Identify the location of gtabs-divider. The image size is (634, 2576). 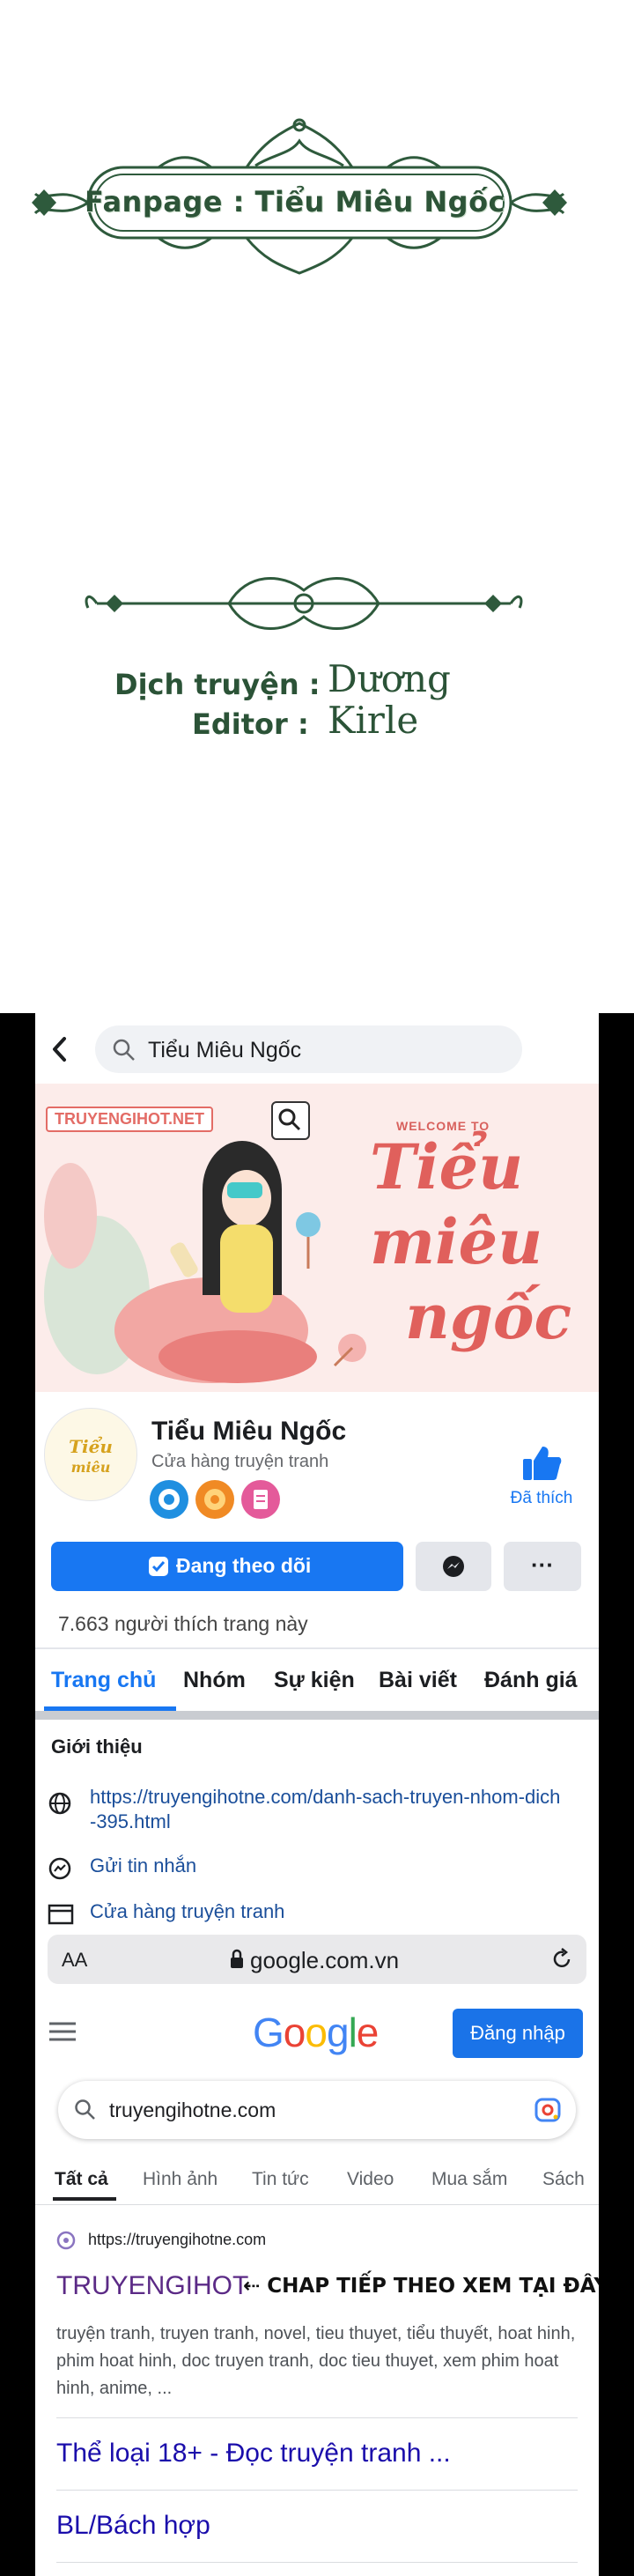
(317, 2204).